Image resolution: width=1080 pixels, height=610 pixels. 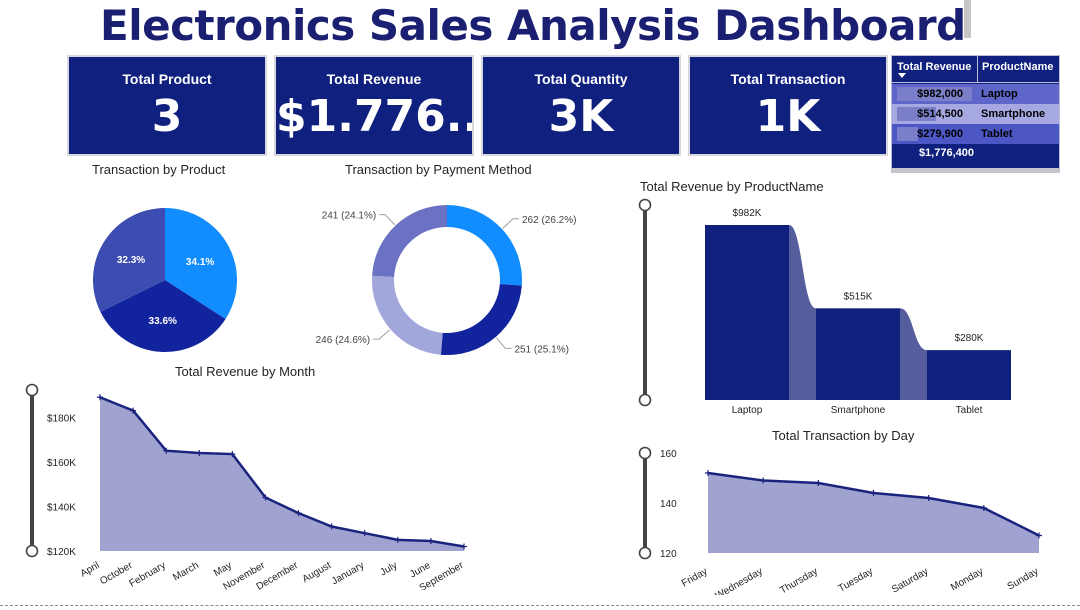 What do you see at coordinates (747, 410) in the screenshot?
I see `x-tick-label: Laptop` at bounding box center [747, 410].